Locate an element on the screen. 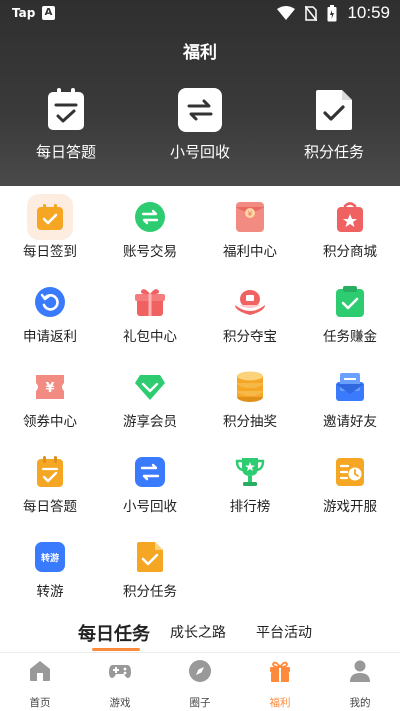 The image size is (400, 711). status-bar: Tap A 10:59 is located at coordinates (200, 14).